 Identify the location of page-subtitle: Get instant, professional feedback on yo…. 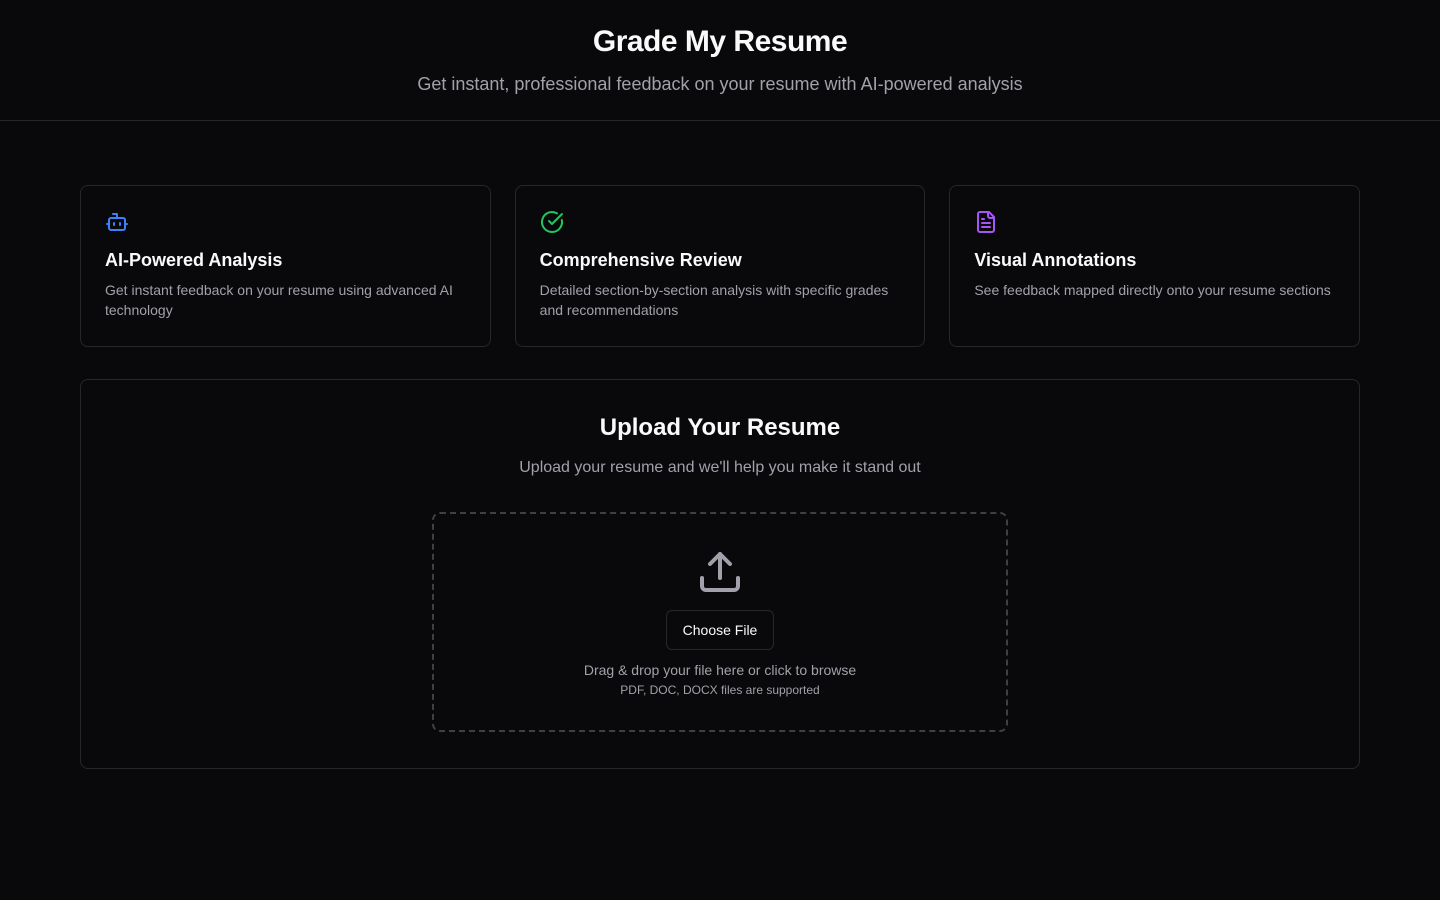
(720, 84).